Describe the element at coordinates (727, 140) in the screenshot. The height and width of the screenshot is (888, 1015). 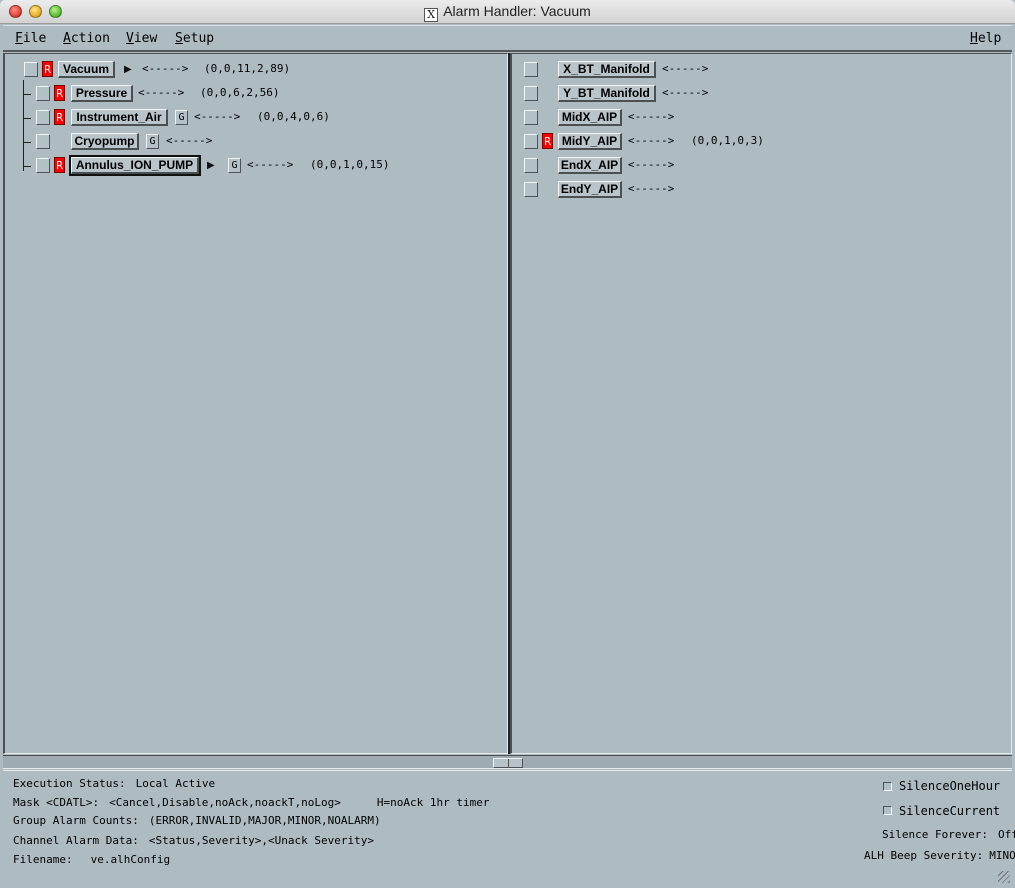
I see `alarm-counts: (0,0,1,0,3)` at that location.